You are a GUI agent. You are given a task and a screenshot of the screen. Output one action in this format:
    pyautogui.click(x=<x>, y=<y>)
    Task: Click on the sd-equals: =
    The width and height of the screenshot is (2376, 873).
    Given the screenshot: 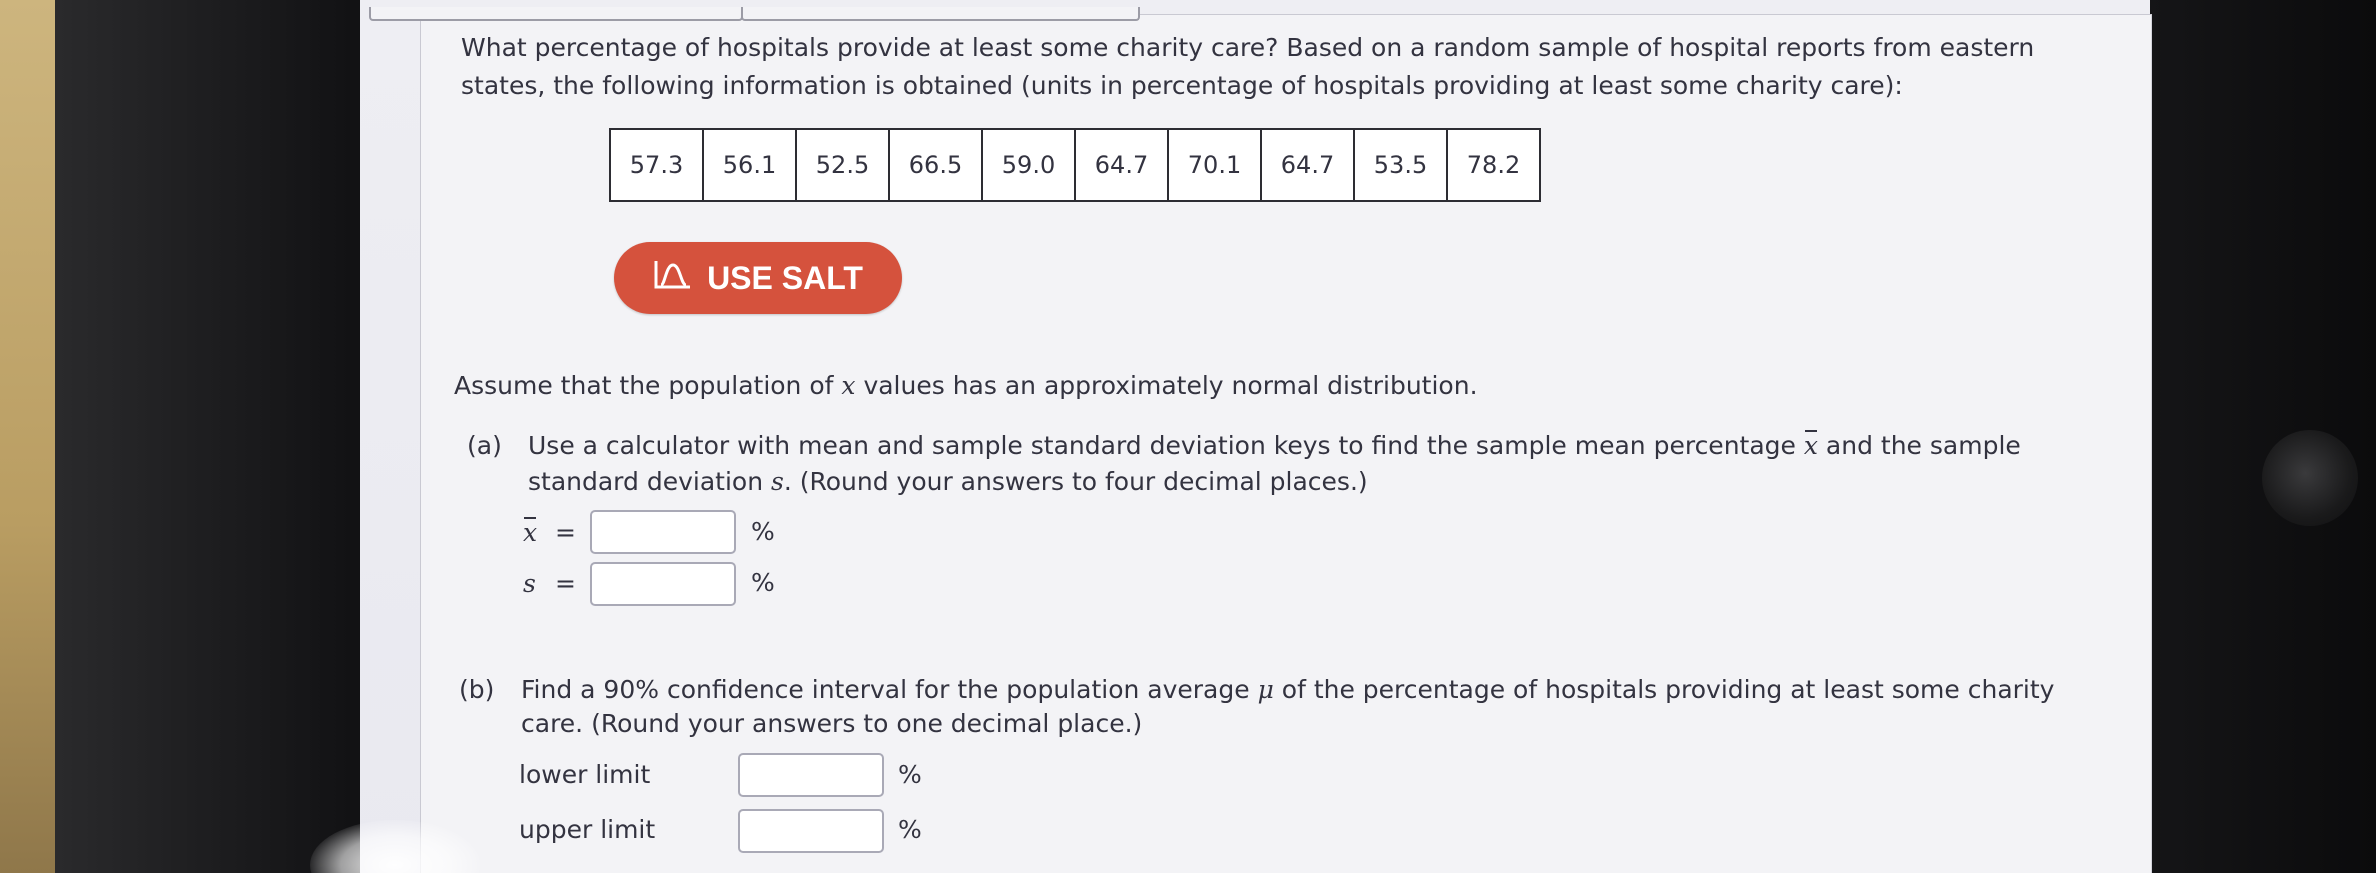 What is the action you would take?
    pyautogui.click(x=565, y=583)
    